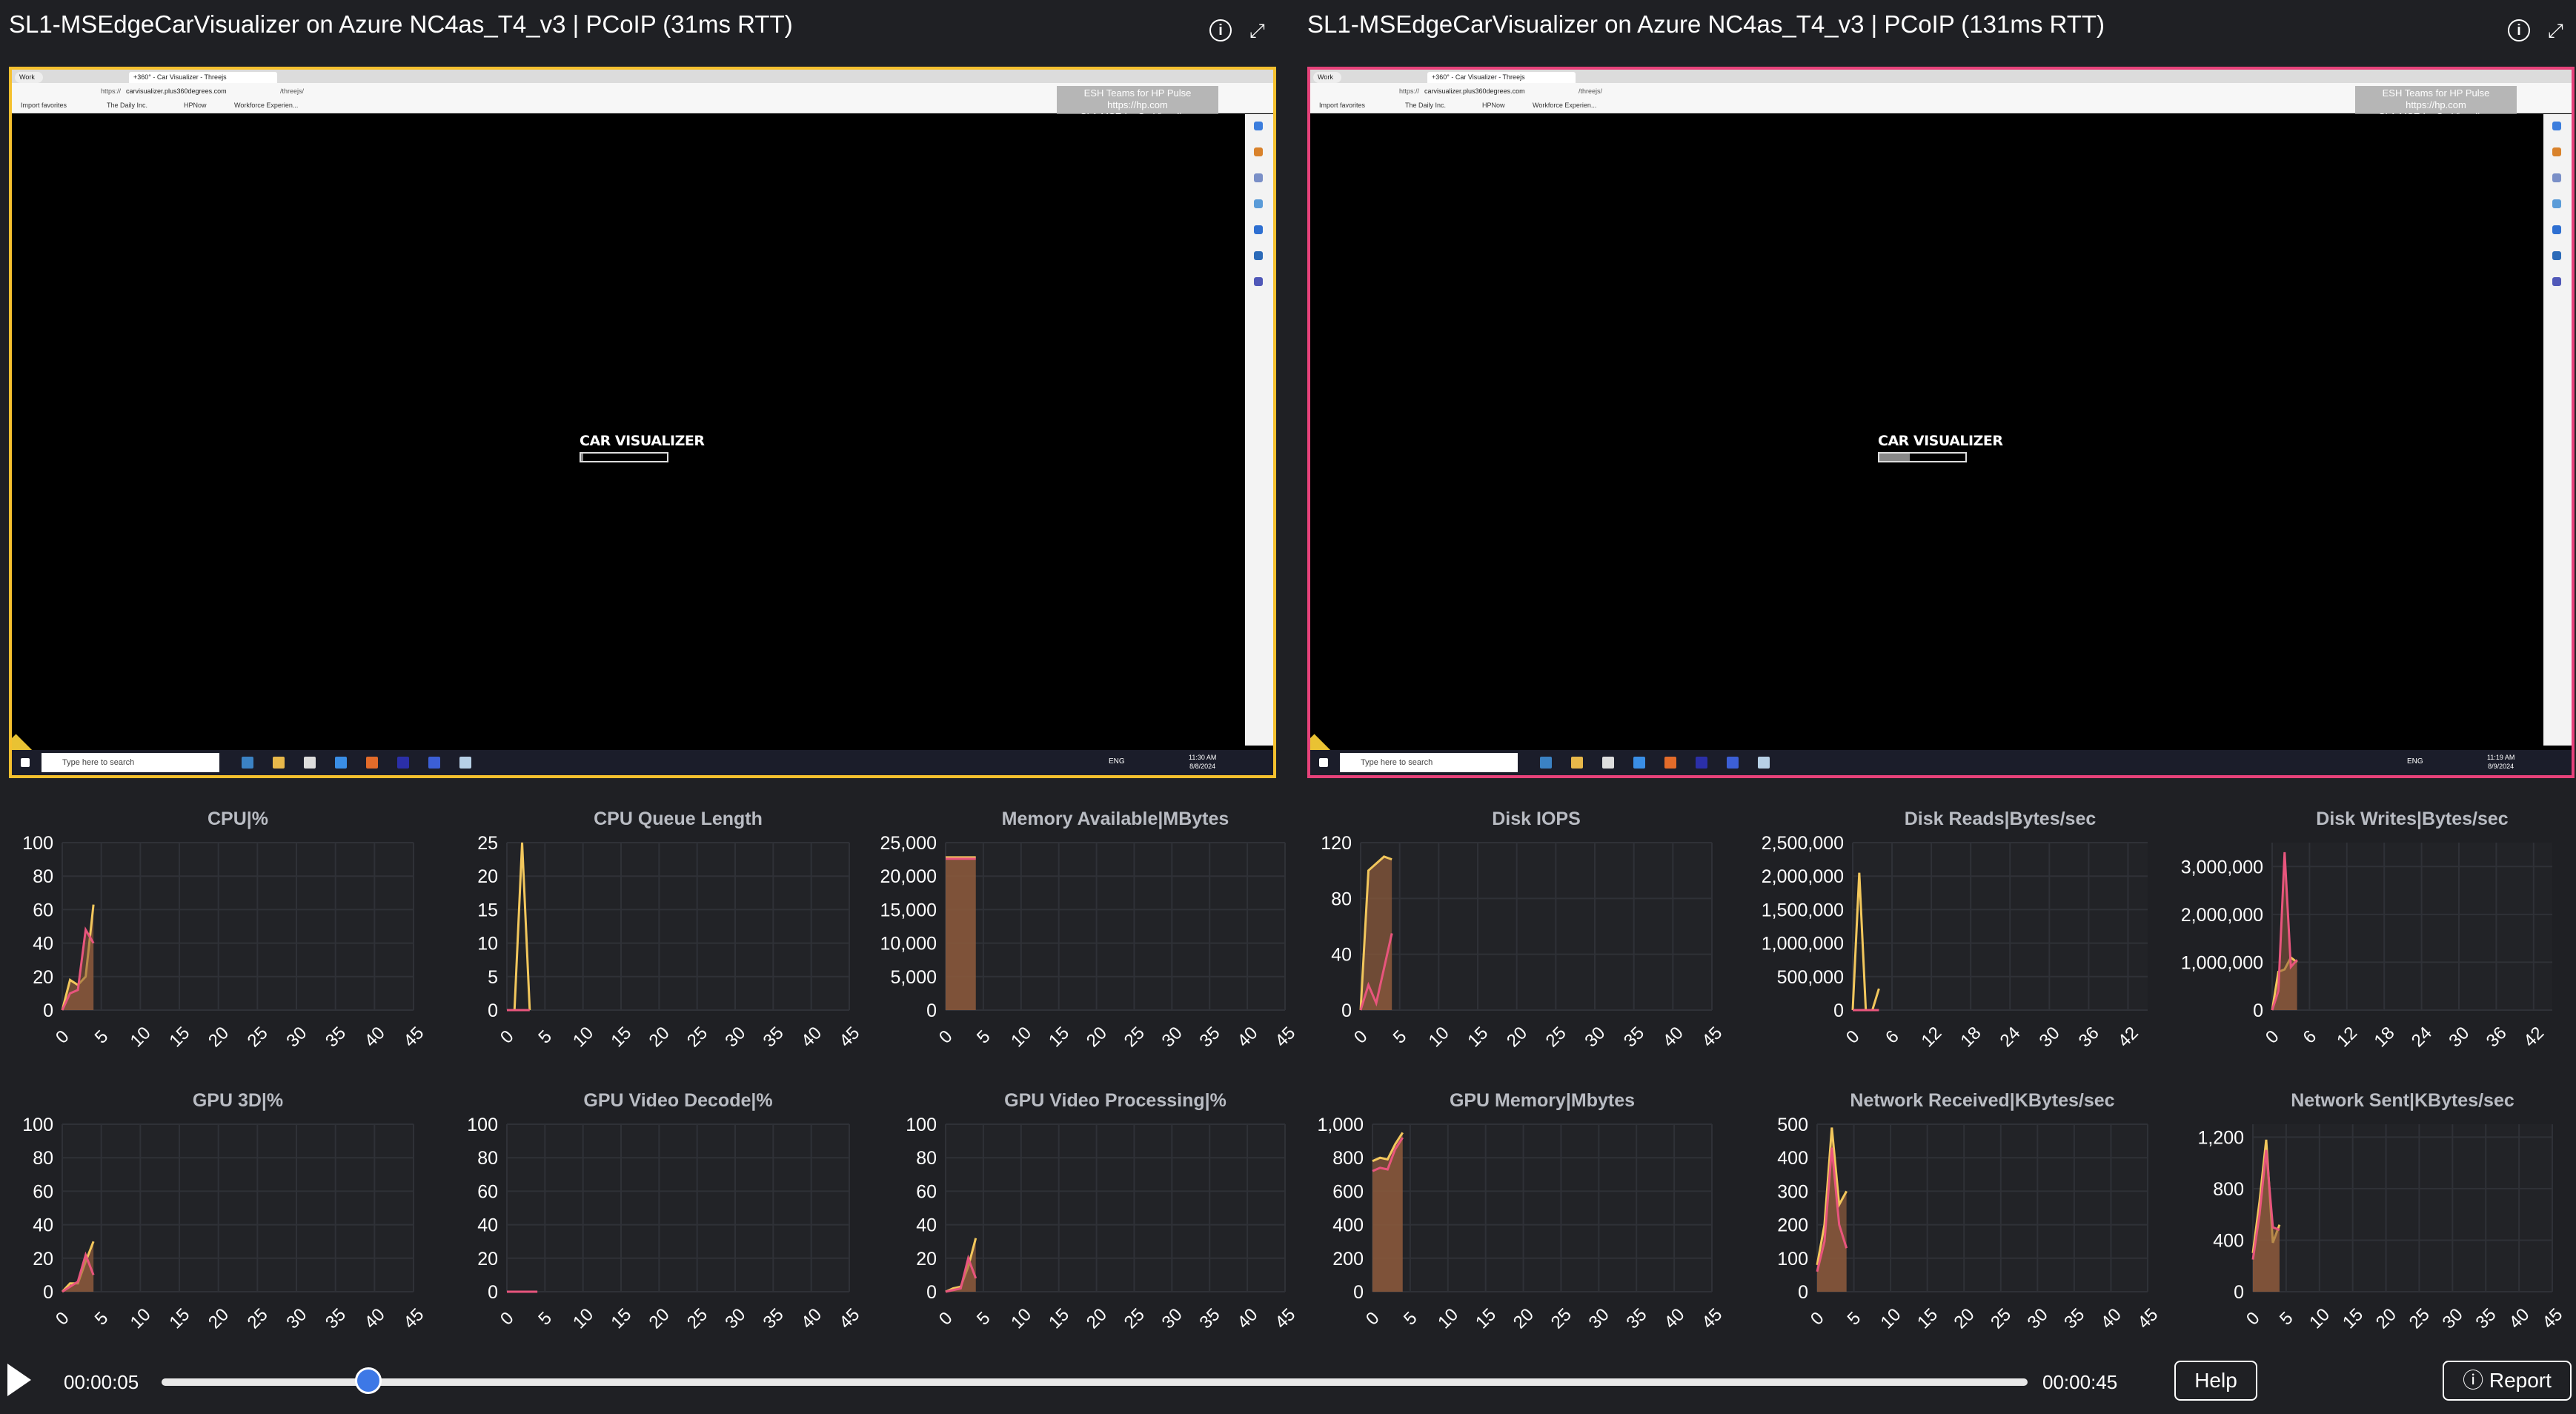  Describe the element at coordinates (1941, 76) in the screenshot. I see `browser-tabbar: Work +360° - Car Visualizer - Threejs` at that location.